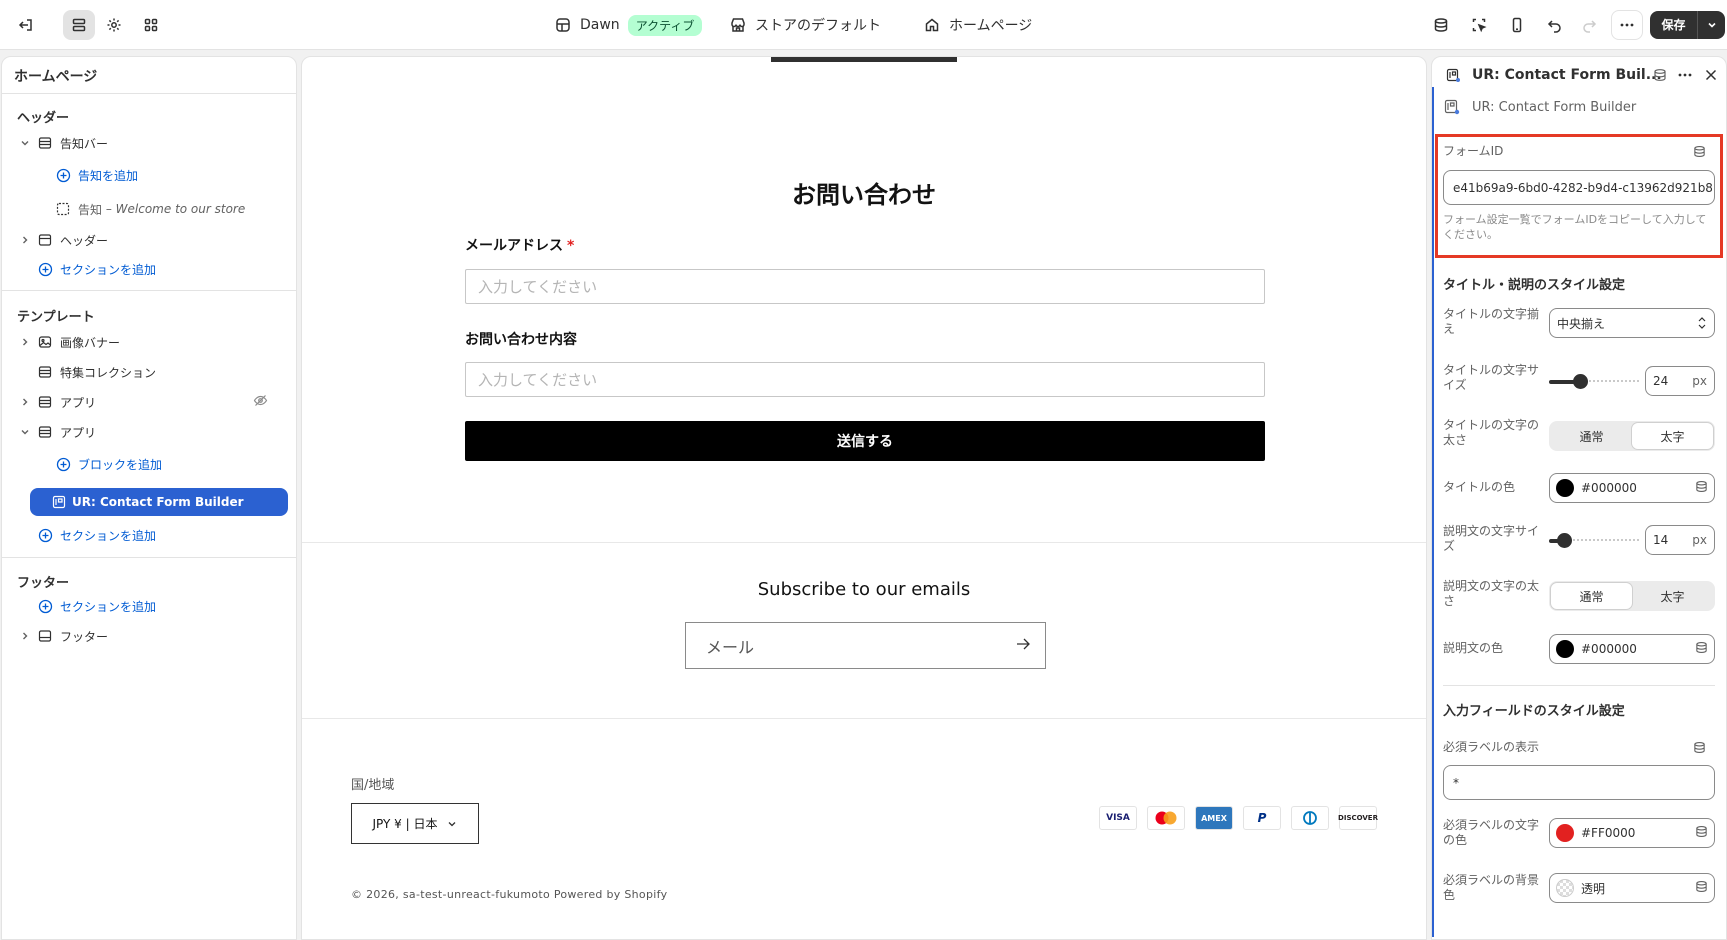 This screenshot has height=940, width=1727. I want to click on redo-icon, so click(1589, 25).